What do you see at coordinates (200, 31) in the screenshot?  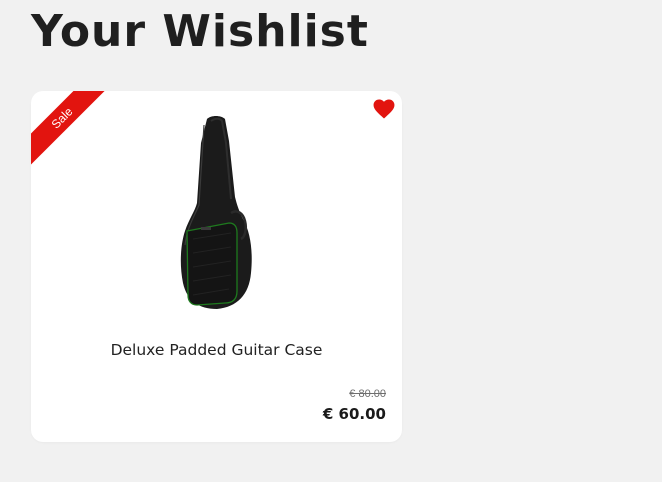 I see `page-title: Your Wishlist` at bounding box center [200, 31].